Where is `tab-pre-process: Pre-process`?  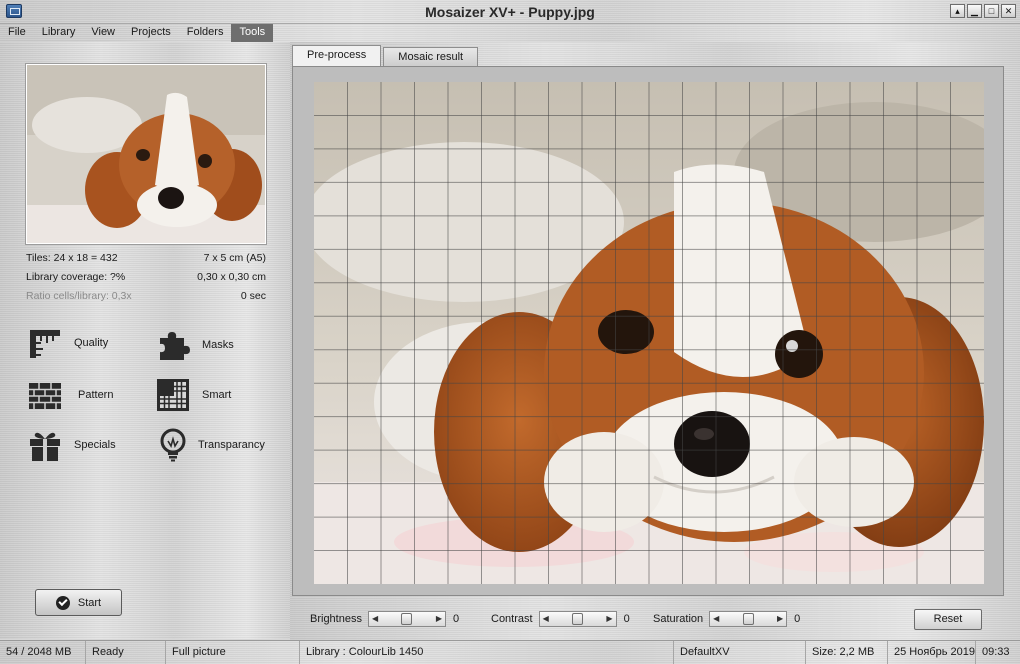
tab-pre-process: Pre-process is located at coordinates (337, 56).